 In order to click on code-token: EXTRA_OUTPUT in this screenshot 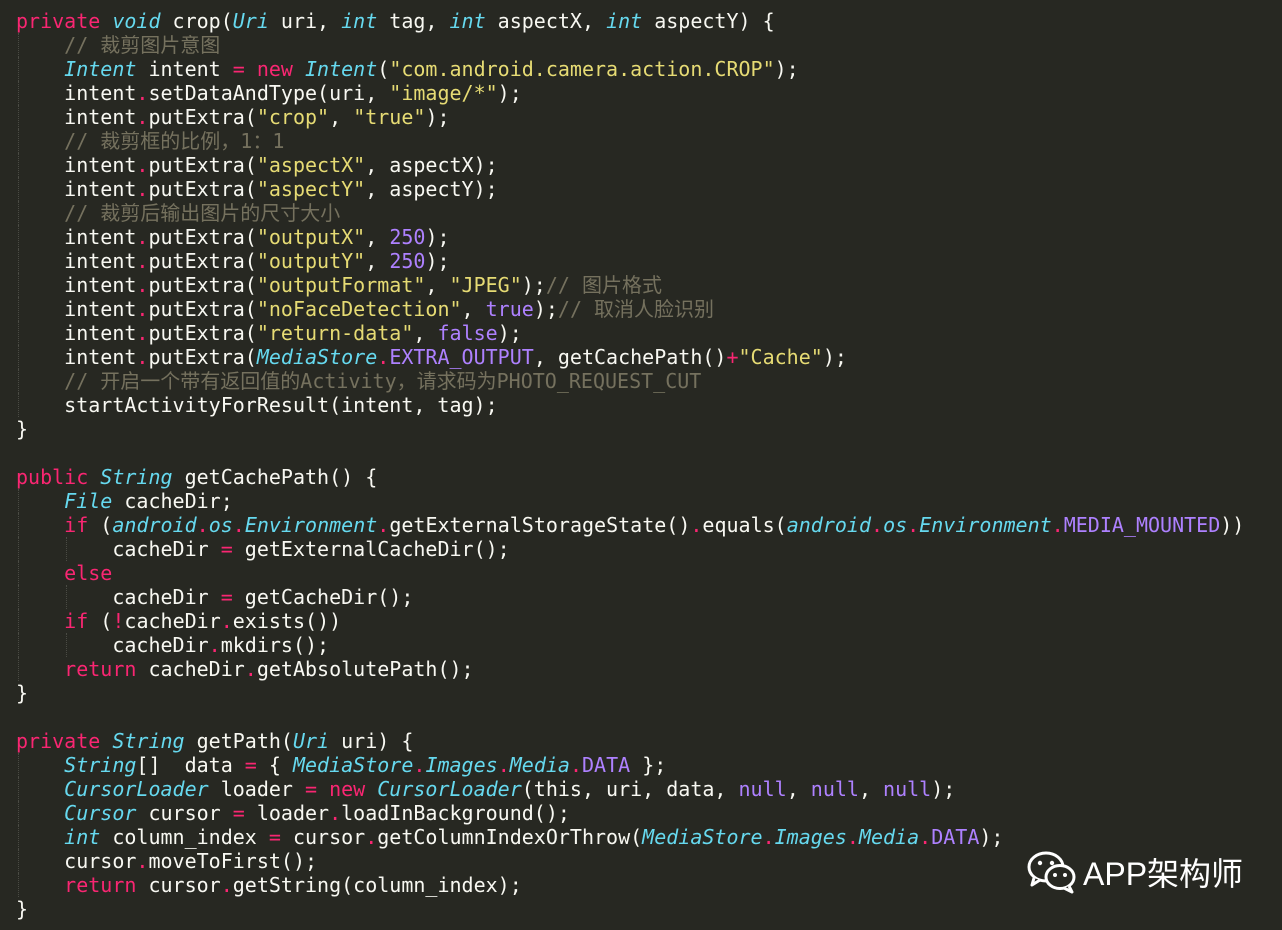, I will do `click(461, 357)`.